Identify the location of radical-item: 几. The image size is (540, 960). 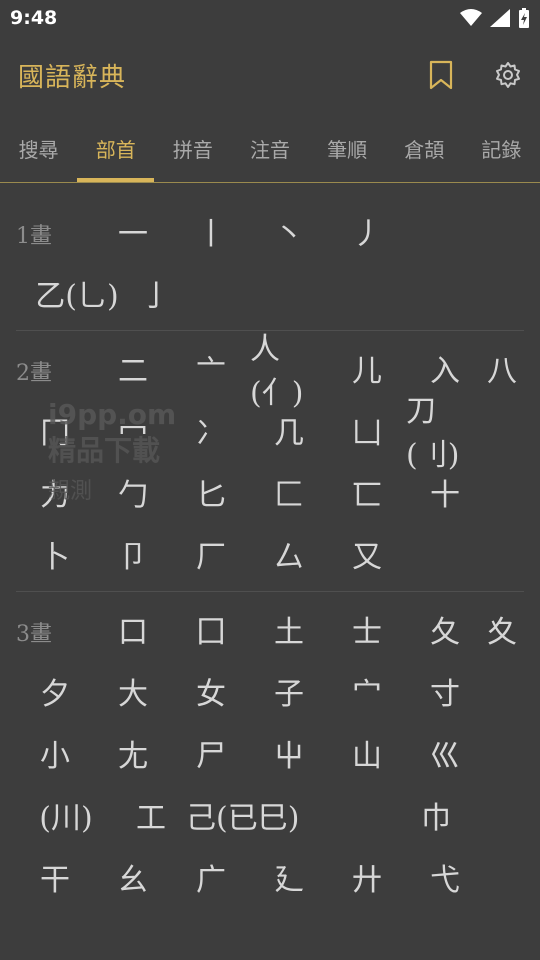
(289, 430).